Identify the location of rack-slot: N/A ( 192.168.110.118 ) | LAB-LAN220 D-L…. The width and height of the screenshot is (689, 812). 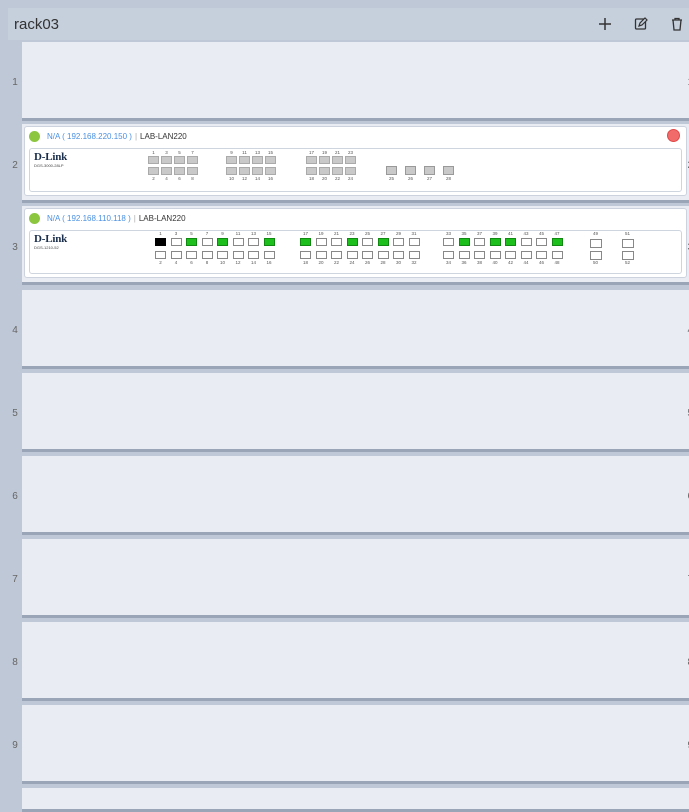
(355, 245).